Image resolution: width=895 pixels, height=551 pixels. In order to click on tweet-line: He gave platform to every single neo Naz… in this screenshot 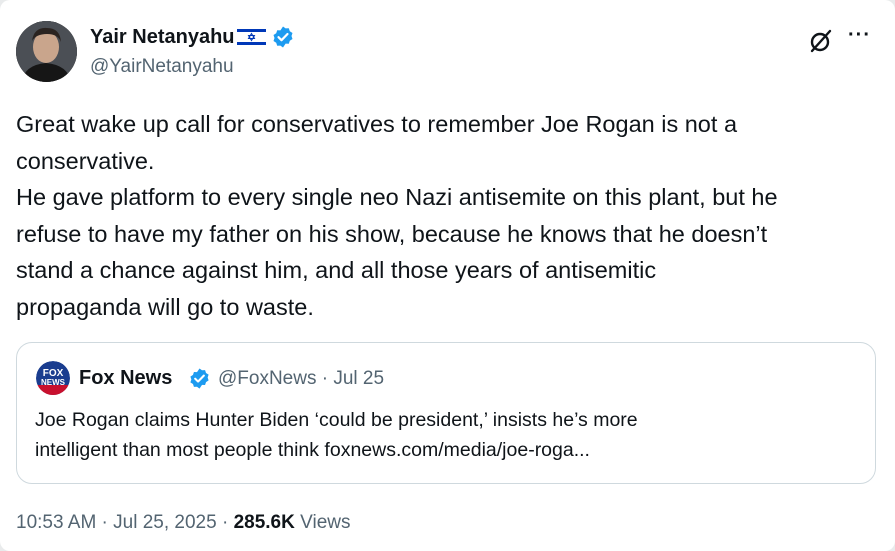, I will do `click(397, 197)`.